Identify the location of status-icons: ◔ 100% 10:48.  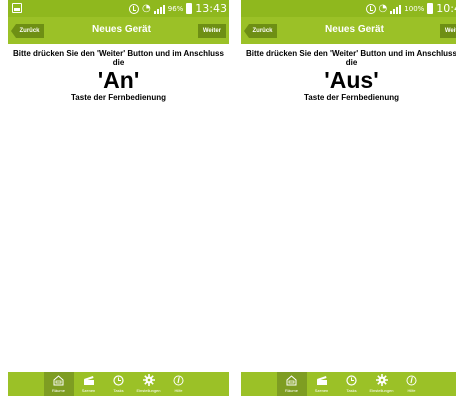
(410, 8).